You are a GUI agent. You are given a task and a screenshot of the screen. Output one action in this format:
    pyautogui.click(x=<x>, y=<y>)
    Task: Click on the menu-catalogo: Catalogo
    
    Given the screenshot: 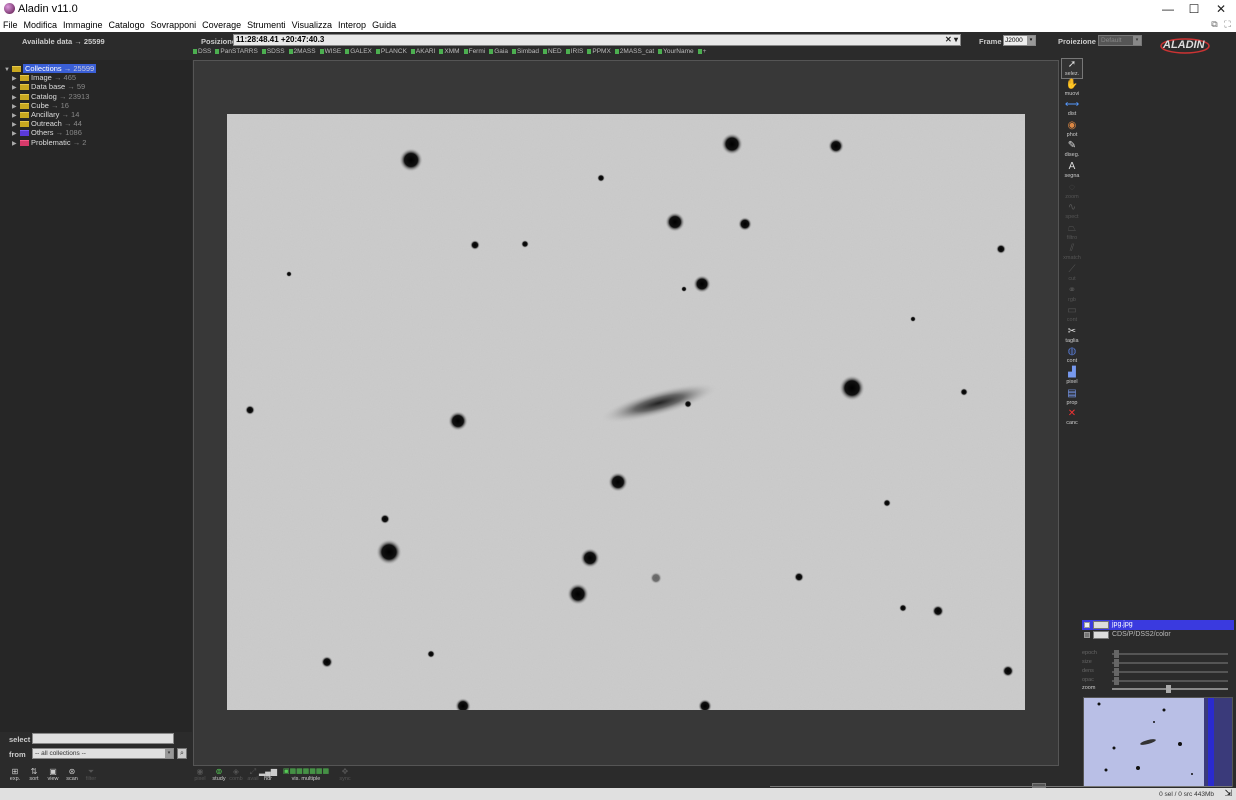 What is the action you would take?
    pyautogui.click(x=127, y=25)
    